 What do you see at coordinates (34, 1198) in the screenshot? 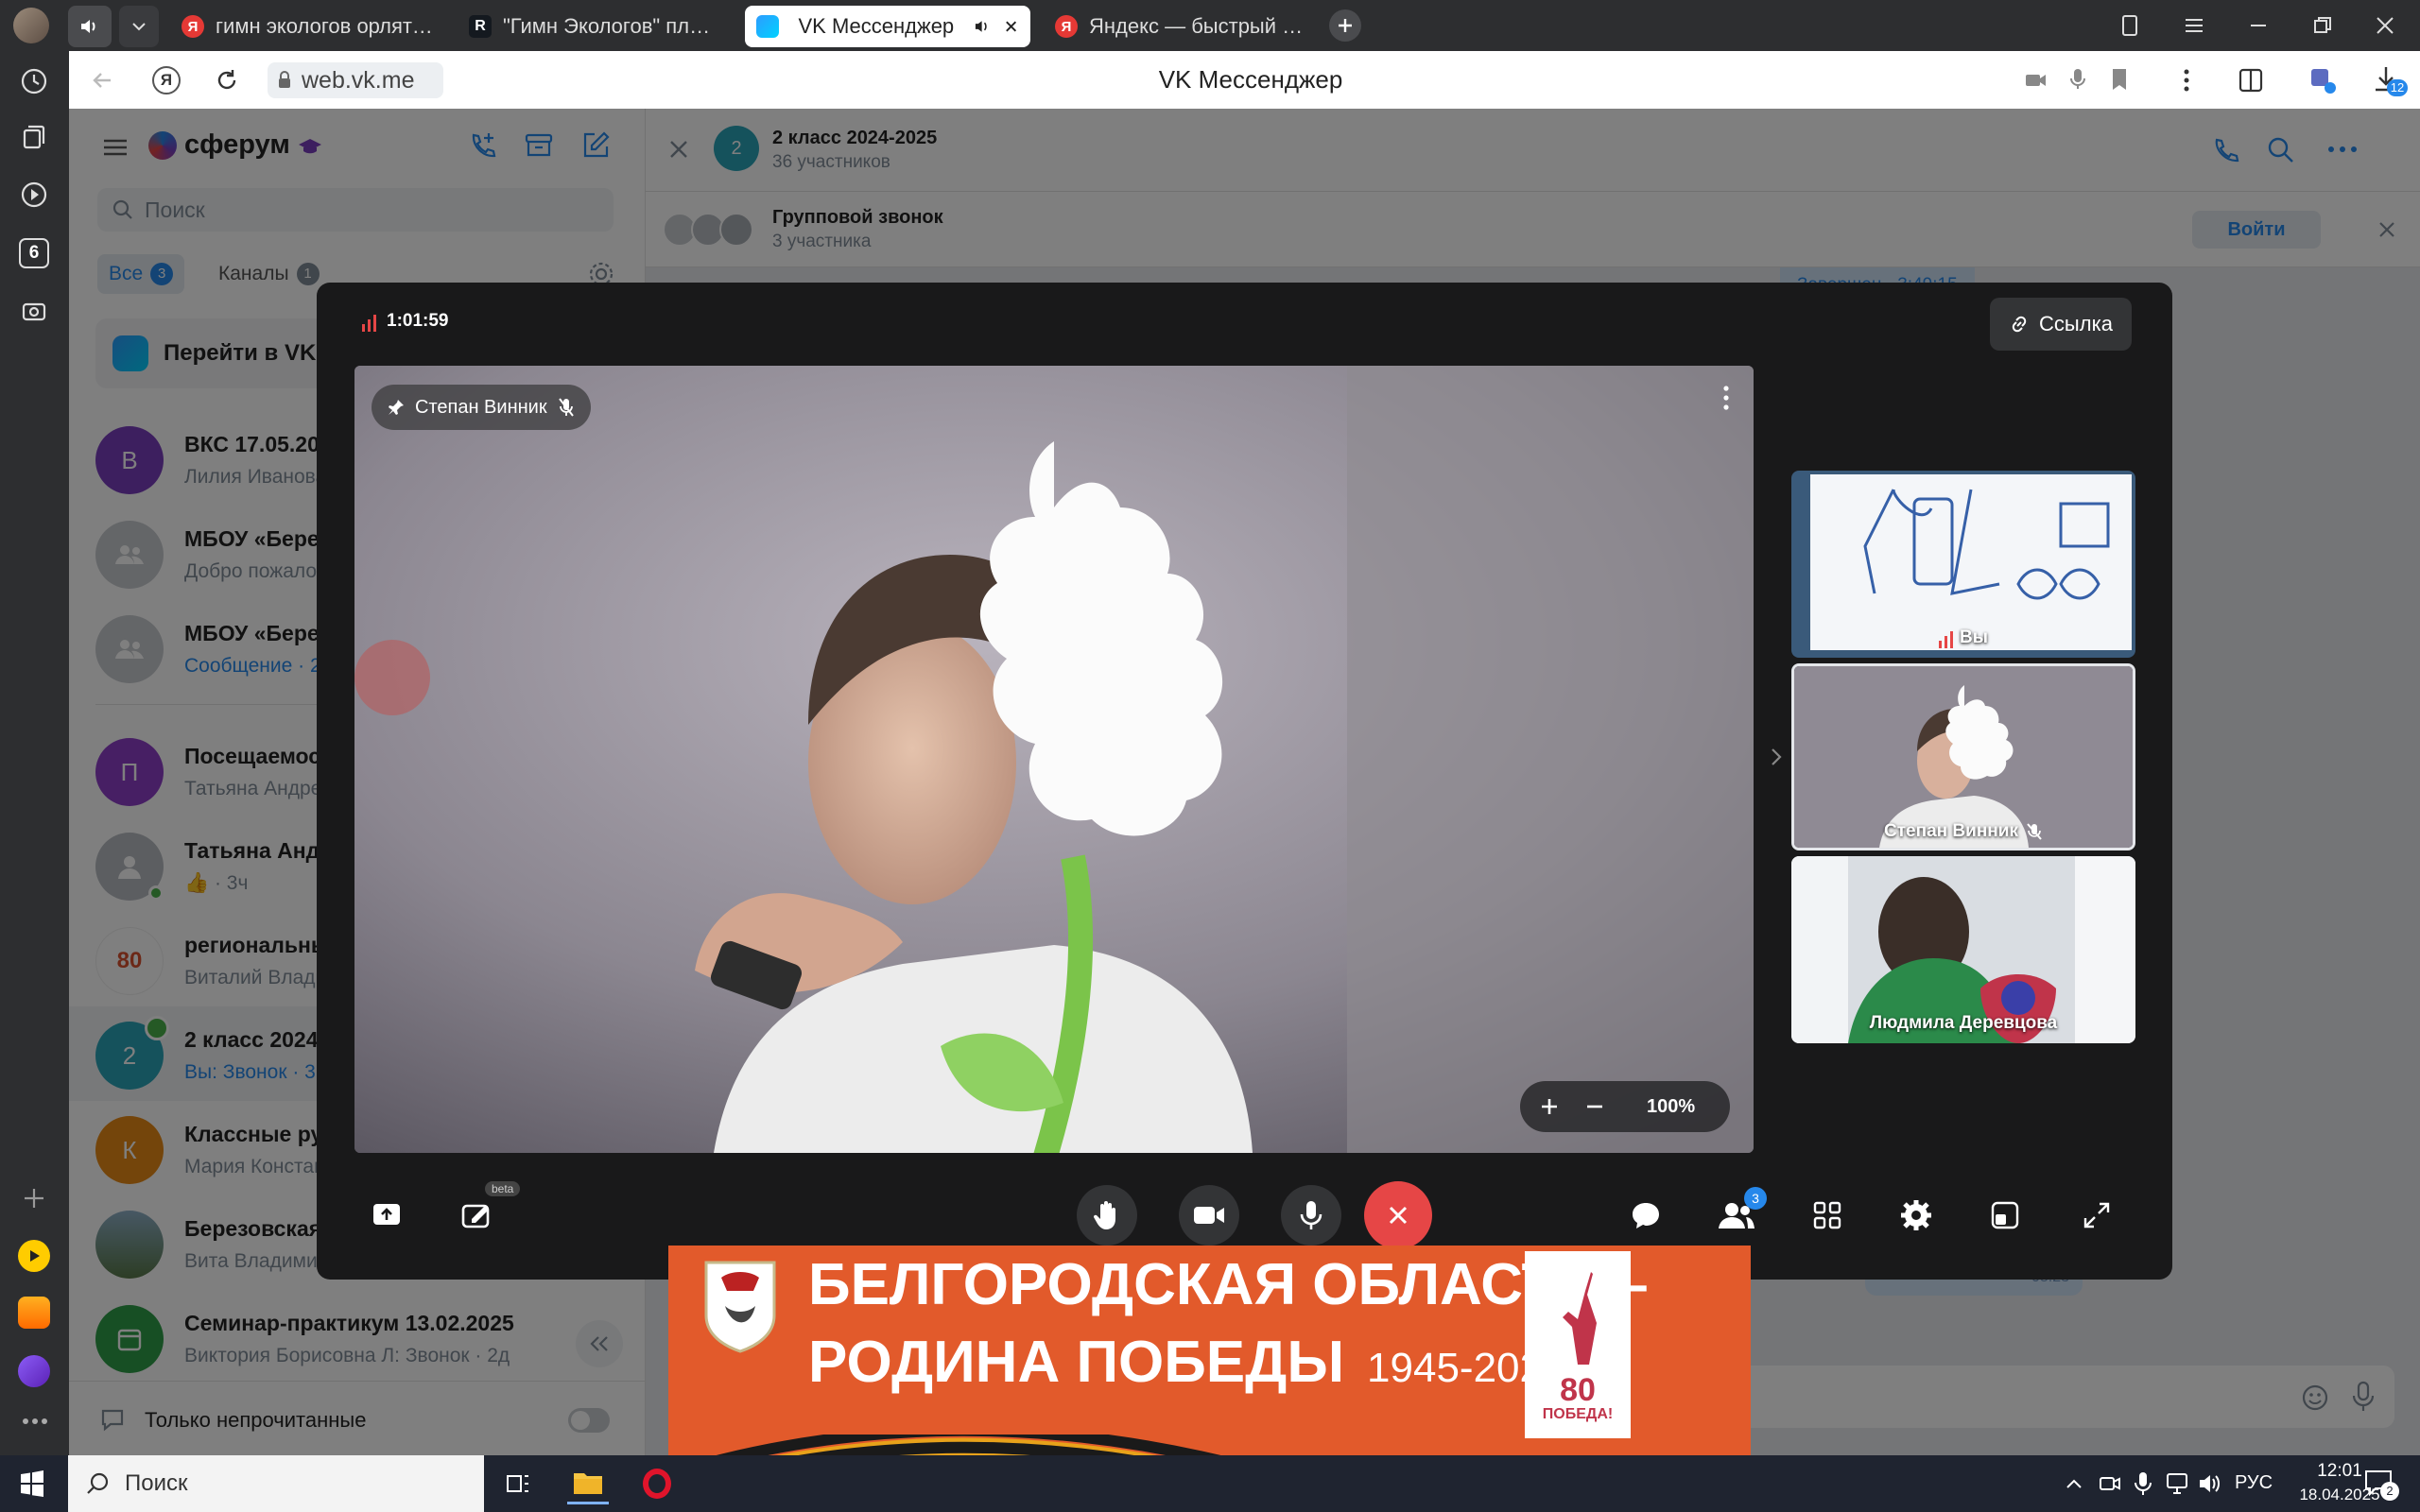
I see `add-panel-icon` at bounding box center [34, 1198].